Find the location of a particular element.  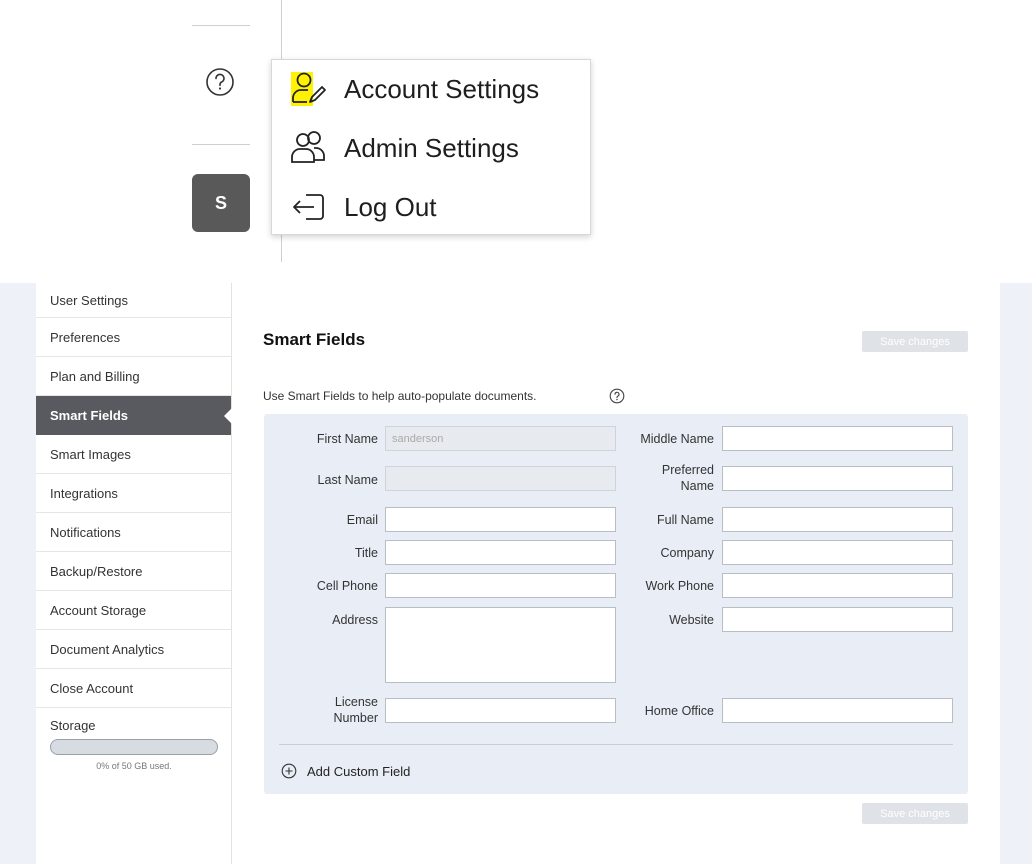

first-name-input is located at coordinates (500, 438).